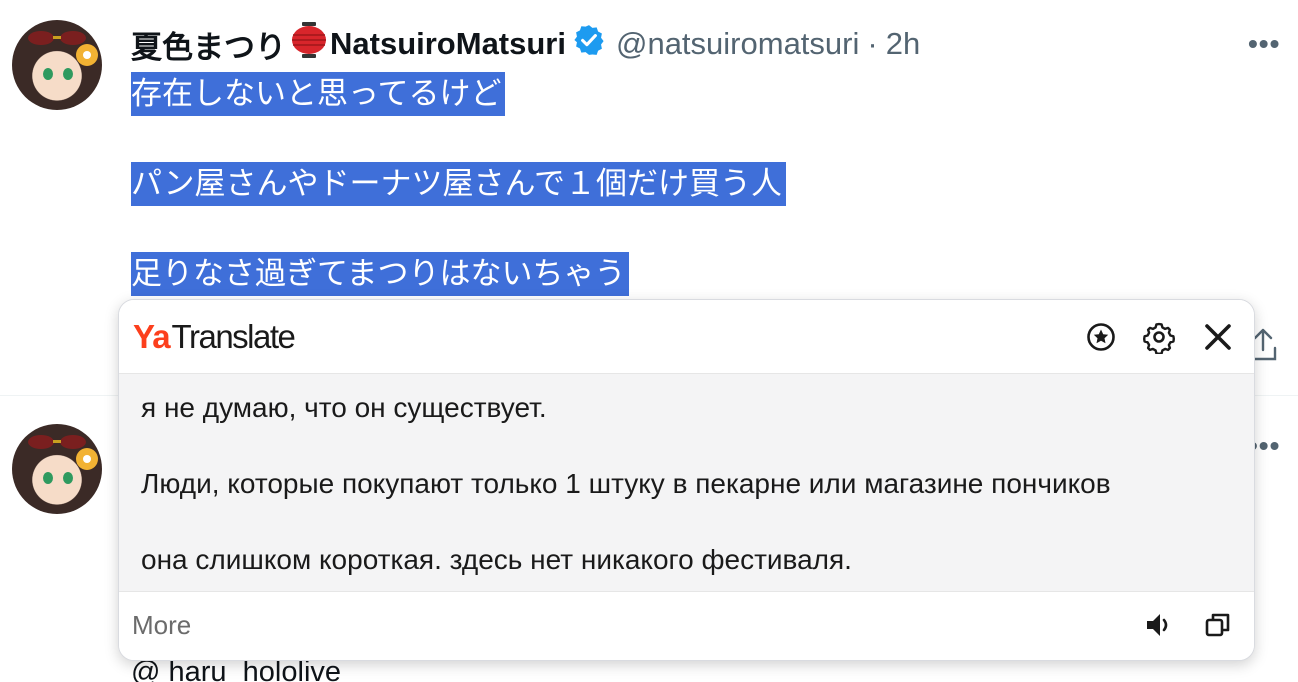 This screenshot has height=682, width=1298. What do you see at coordinates (318, 94) in the screenshot?
I see `tweet-line-1: 存在しないと思ってるけど` at bounding box center [318, 94].